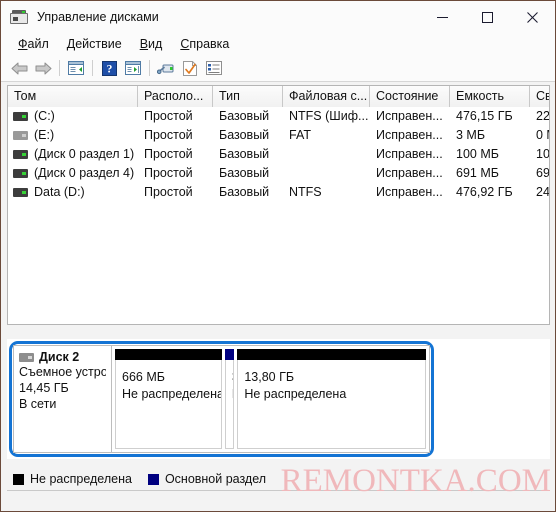  What do you see at coordinates (44, 135) in the screenshot?
I see `cell-volume-label: (E:)` at bounding box center [44, 135].